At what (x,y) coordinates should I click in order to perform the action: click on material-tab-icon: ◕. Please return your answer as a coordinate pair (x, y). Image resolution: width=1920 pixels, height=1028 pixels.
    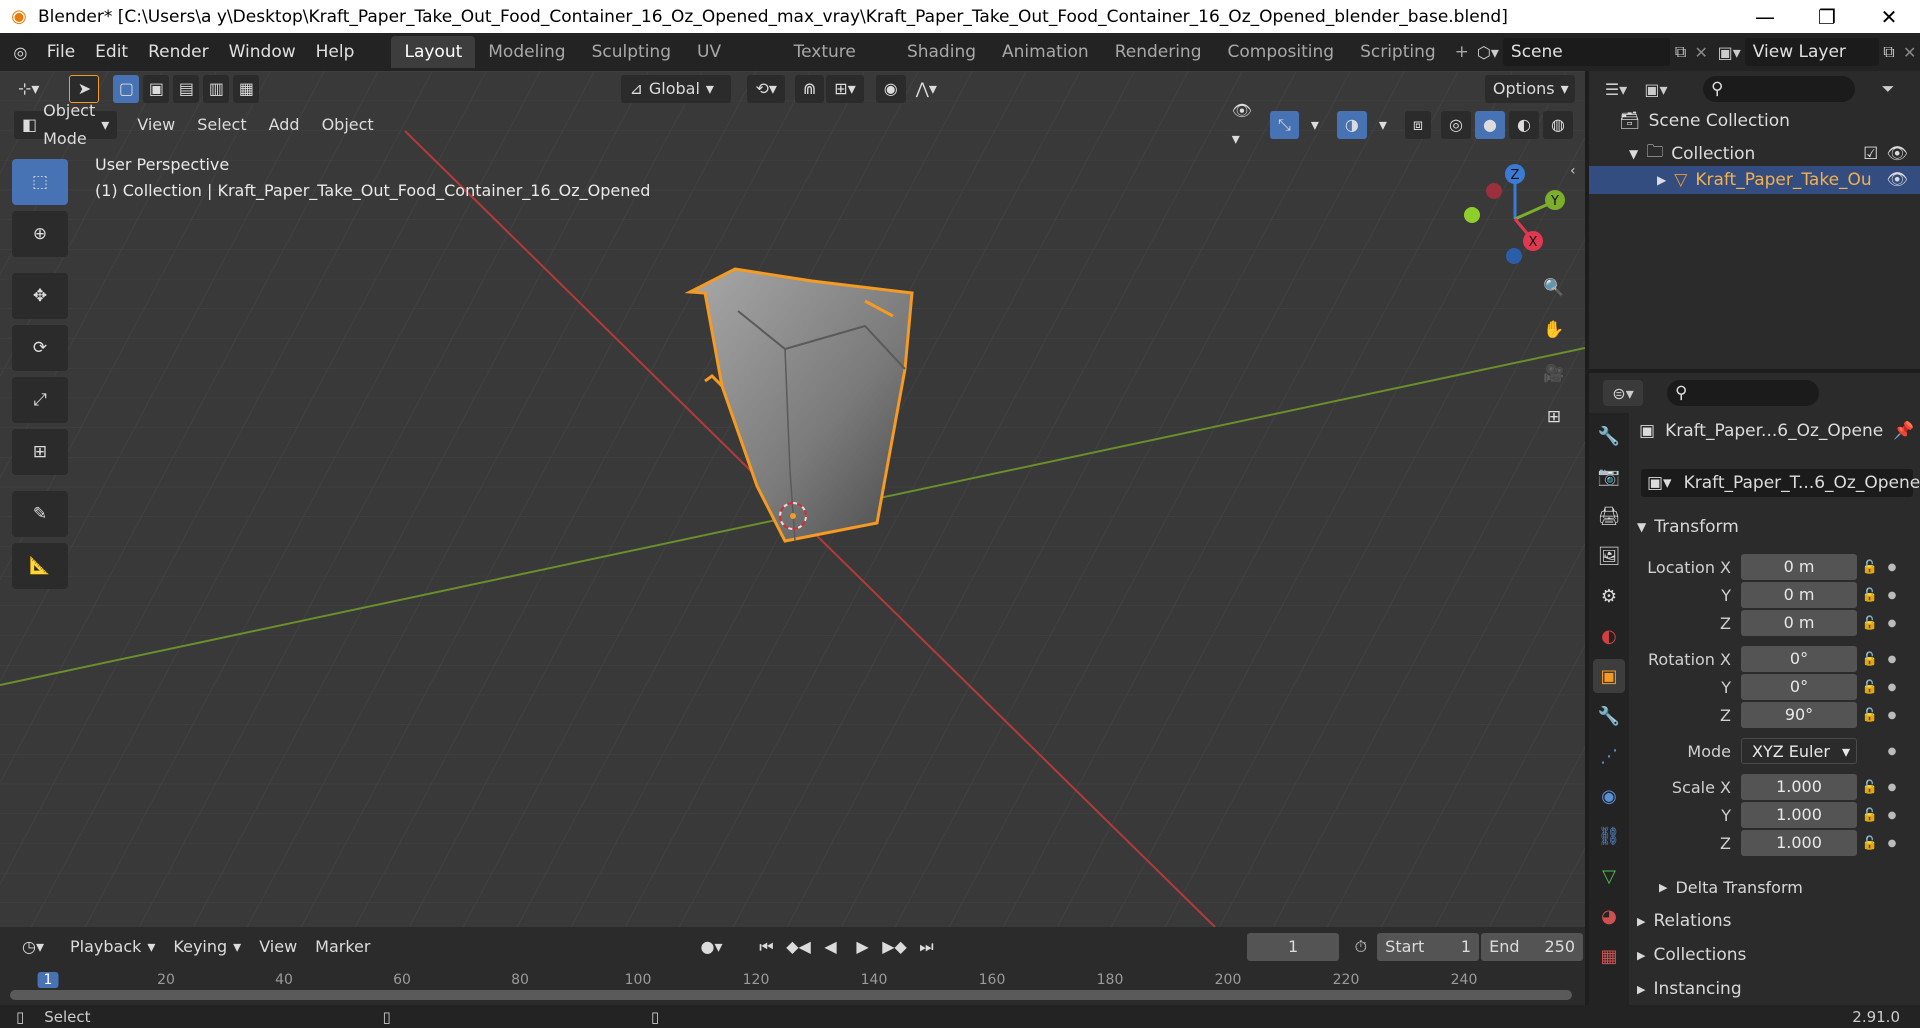
    Looking at the image, I should click on (1609, 916).